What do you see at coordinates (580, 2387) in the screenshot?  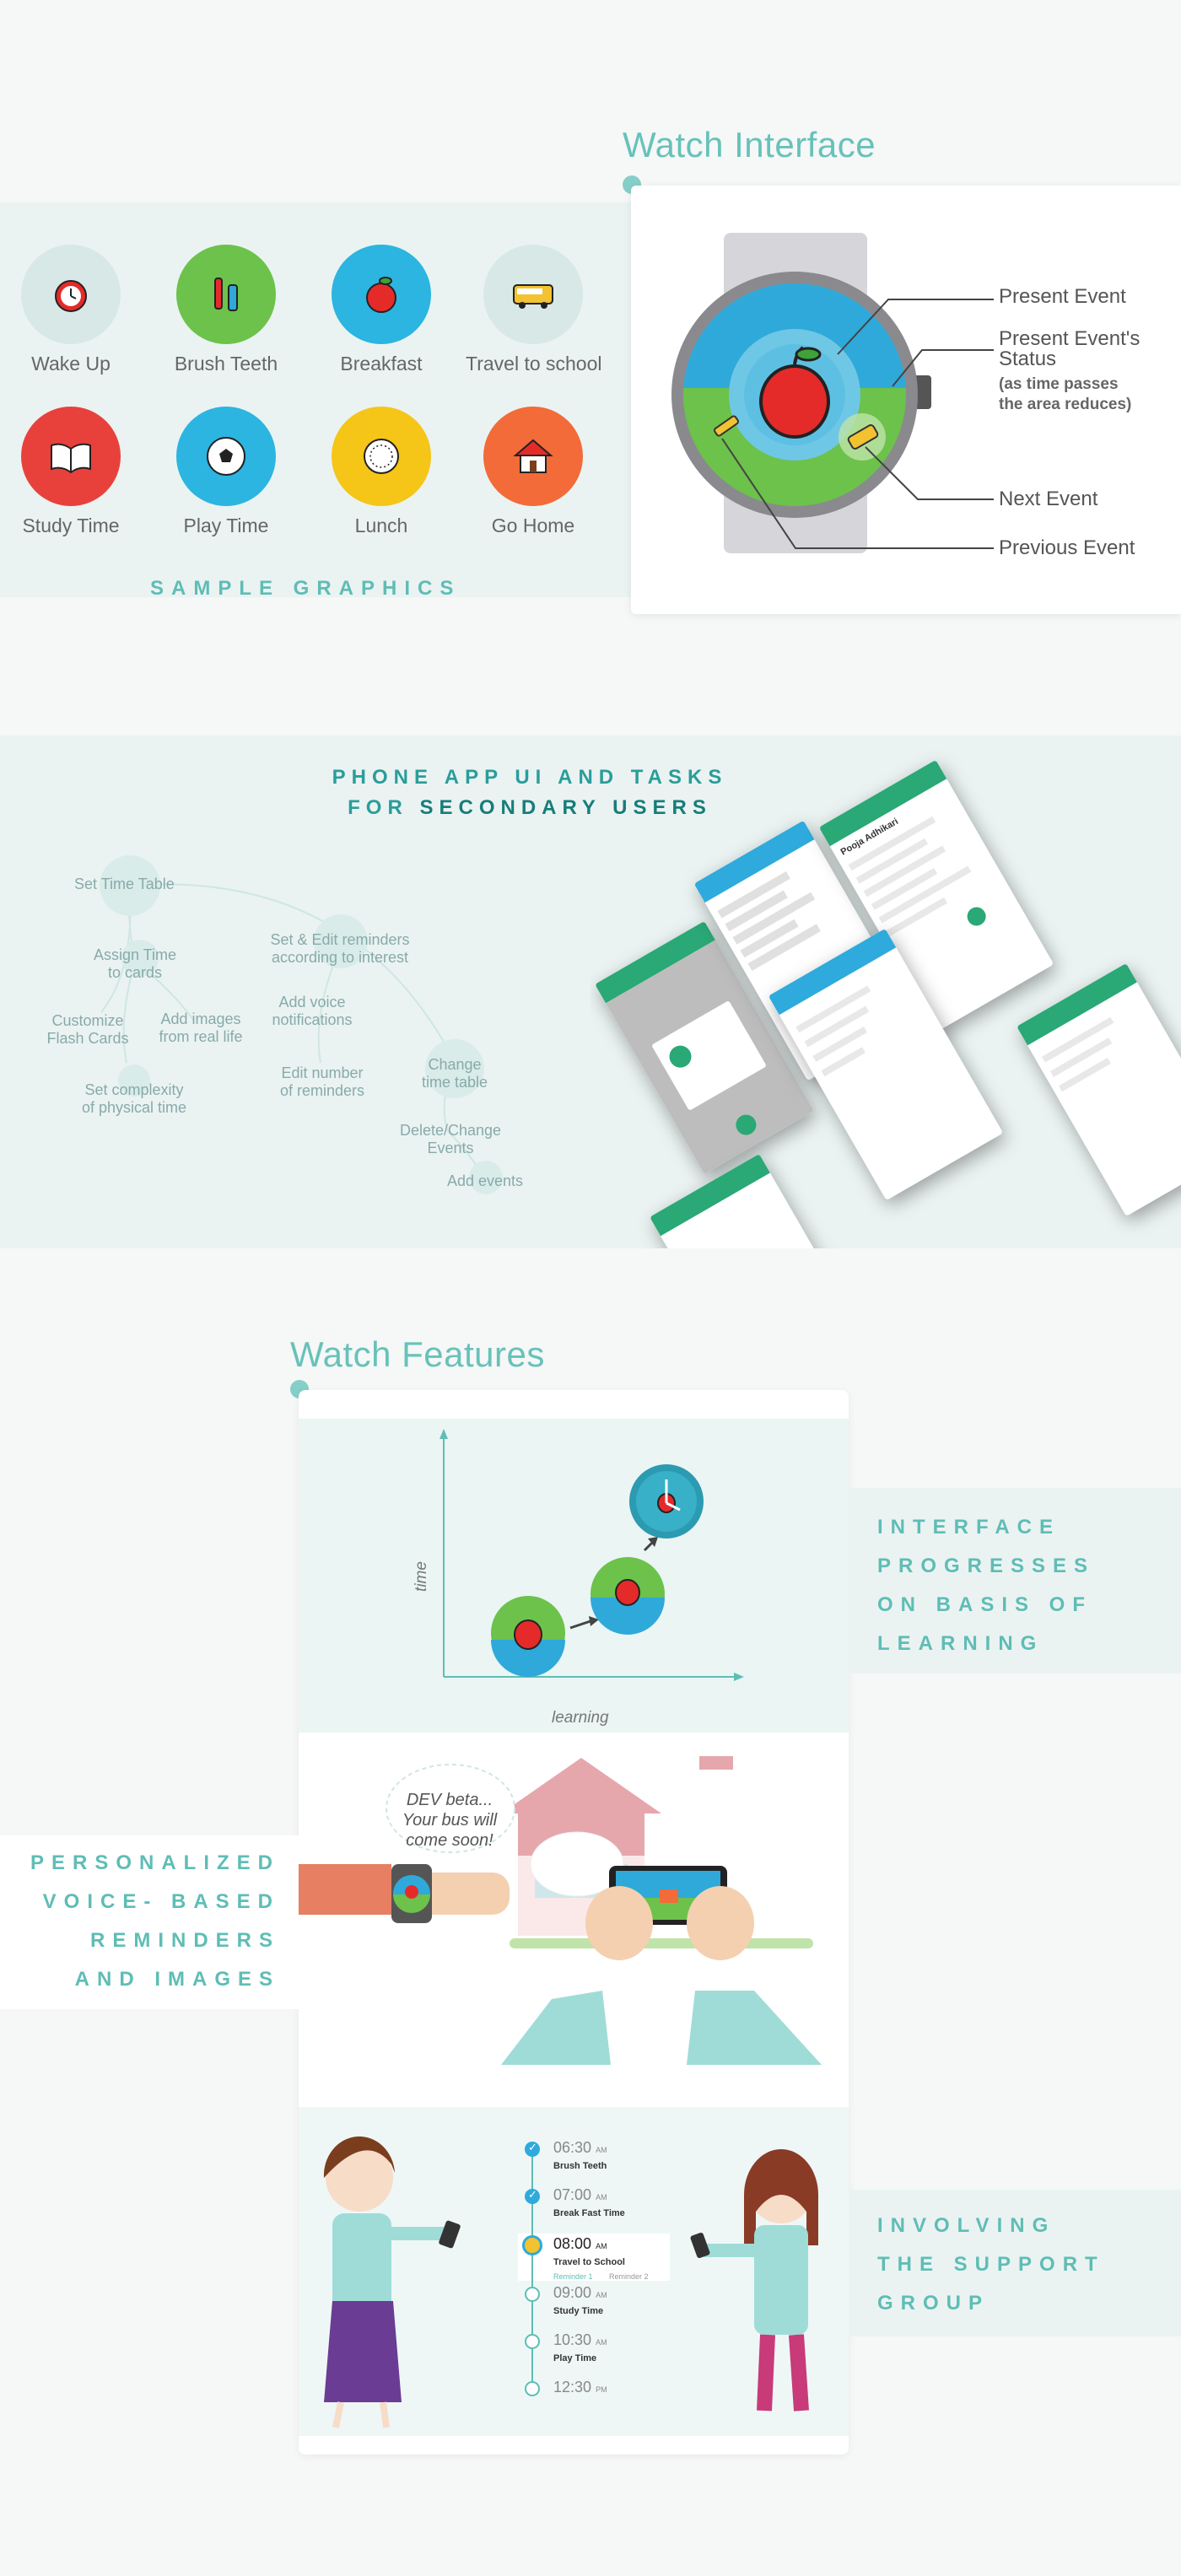 I see `timeline-time: 12:30 PM` at bounding box center [580, 2387].